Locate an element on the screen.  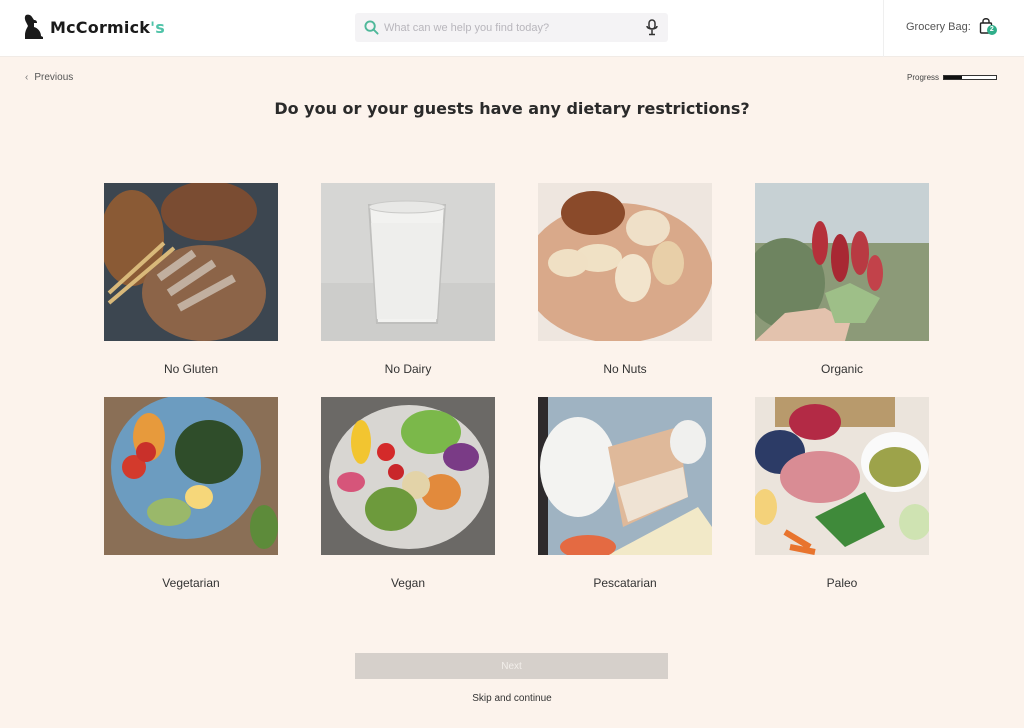
option-vegetarian: Vegetarian is located at coordinates (191, 504).